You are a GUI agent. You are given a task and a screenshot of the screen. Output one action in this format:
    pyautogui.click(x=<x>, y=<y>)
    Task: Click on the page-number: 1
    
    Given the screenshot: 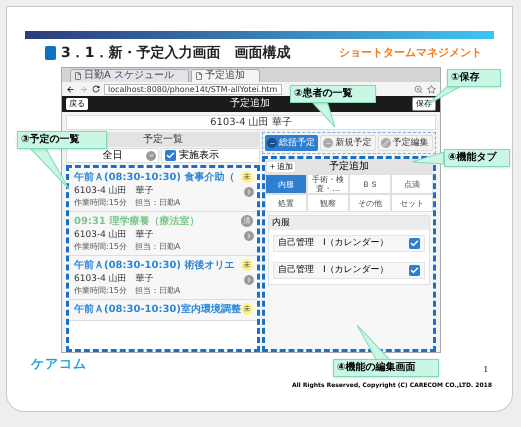 What is the action you would take?
    pyautogui.click(x=486, y=369)
    